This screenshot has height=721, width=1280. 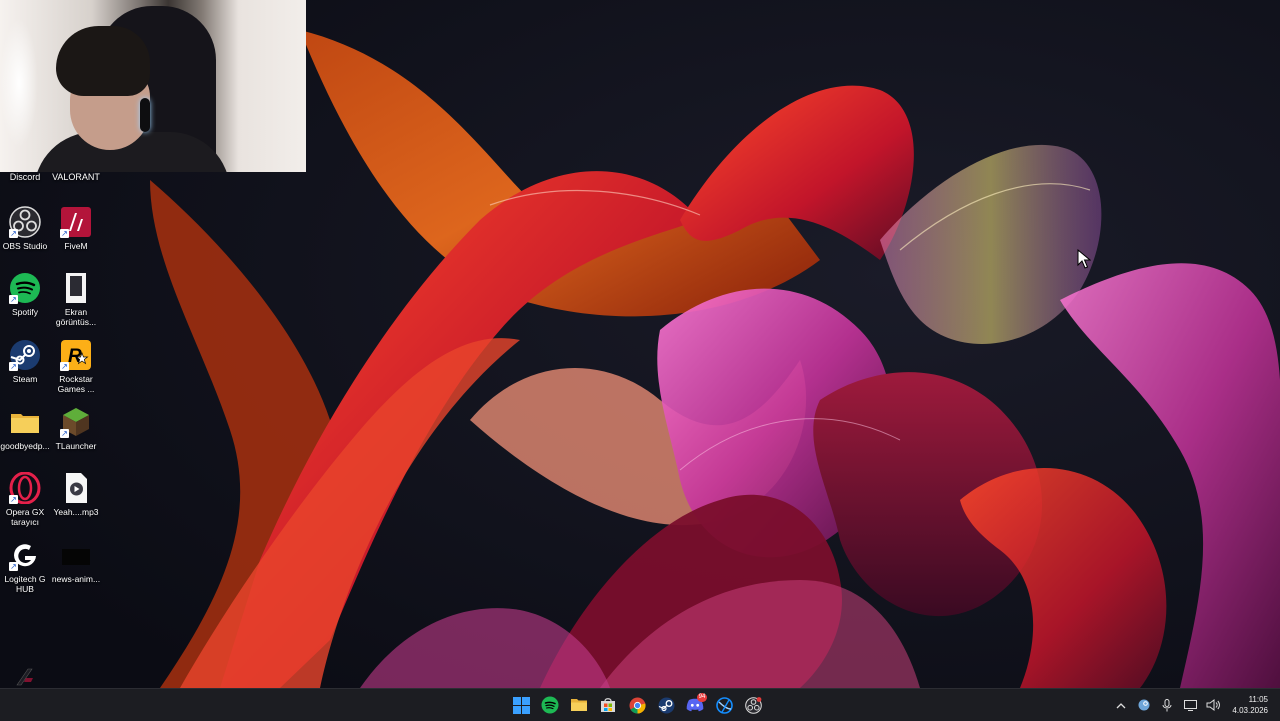 I want to click on volume-icon, so click(x=1213, y=705).